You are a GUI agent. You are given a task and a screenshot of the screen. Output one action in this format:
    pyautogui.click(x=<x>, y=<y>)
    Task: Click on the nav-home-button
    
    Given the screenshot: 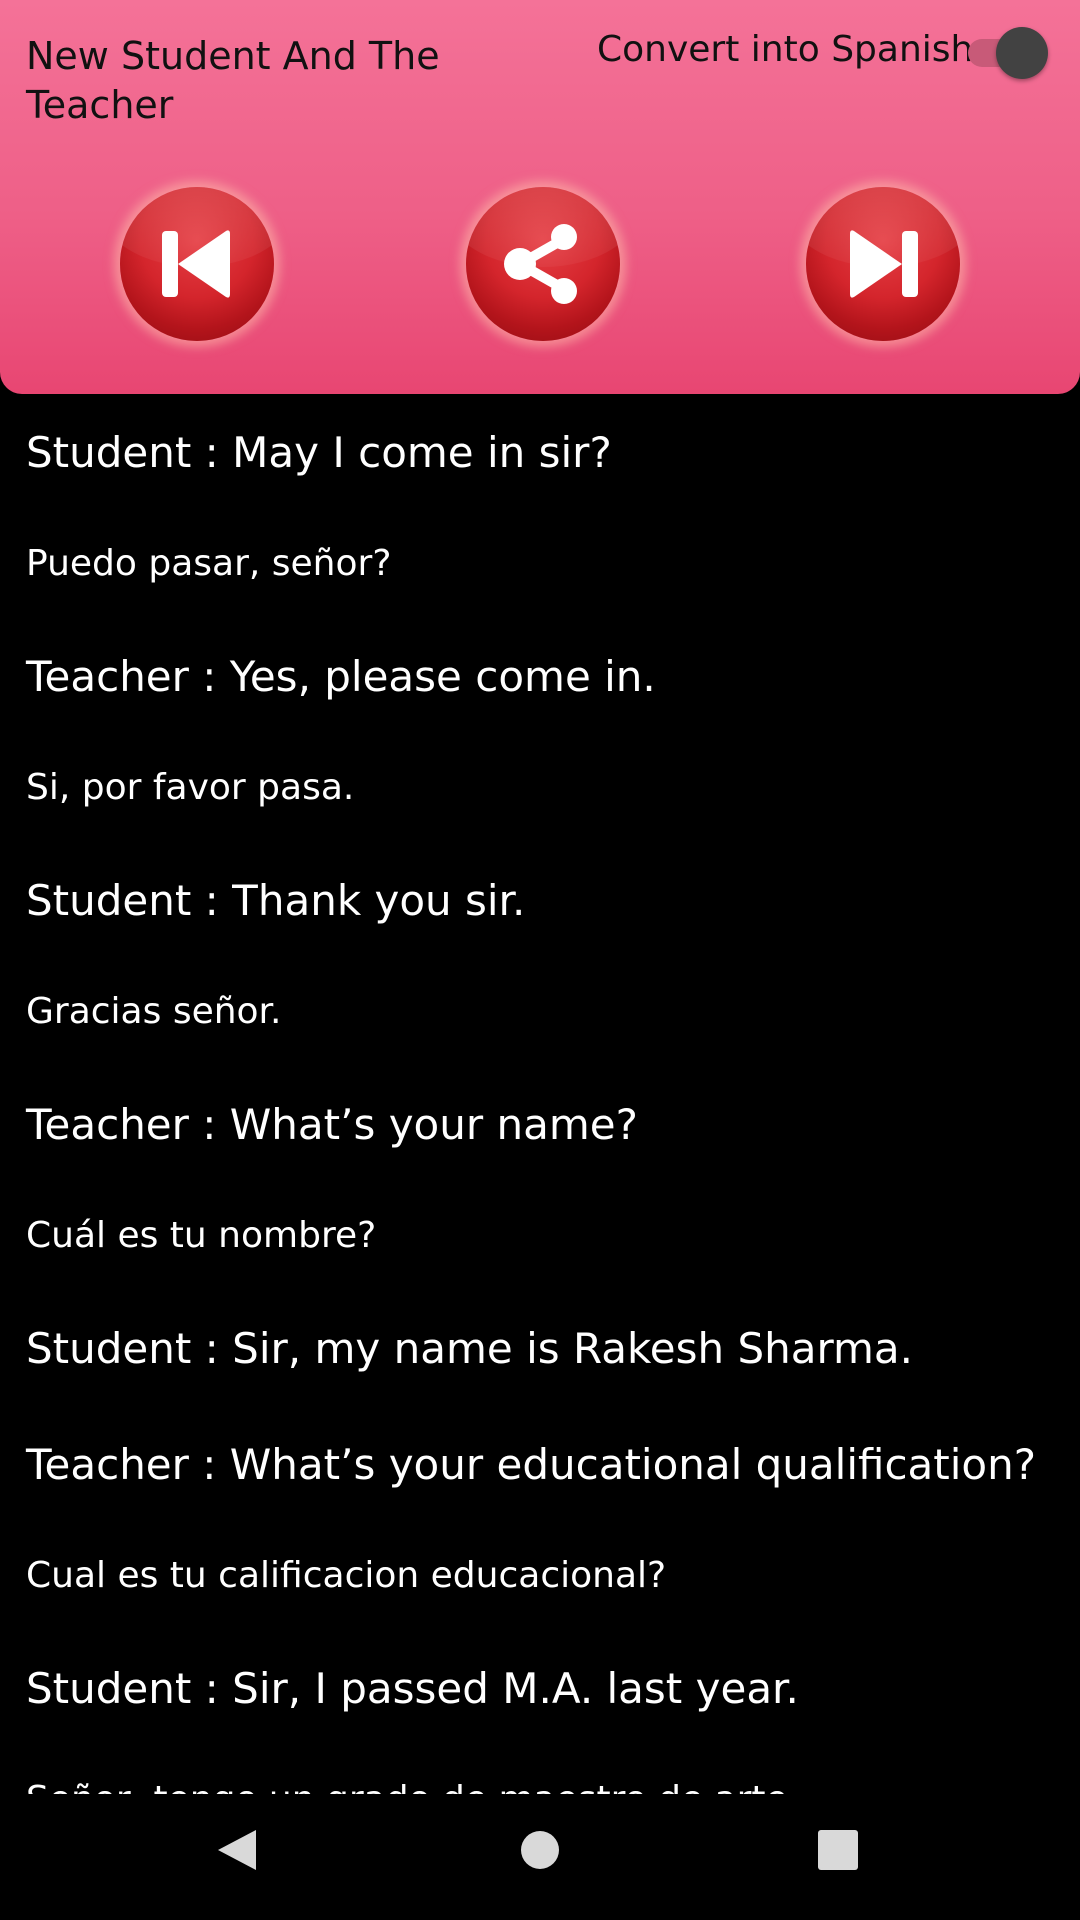 What is the action you would take?
    pyautogui.click(x=540, y=1850)
    